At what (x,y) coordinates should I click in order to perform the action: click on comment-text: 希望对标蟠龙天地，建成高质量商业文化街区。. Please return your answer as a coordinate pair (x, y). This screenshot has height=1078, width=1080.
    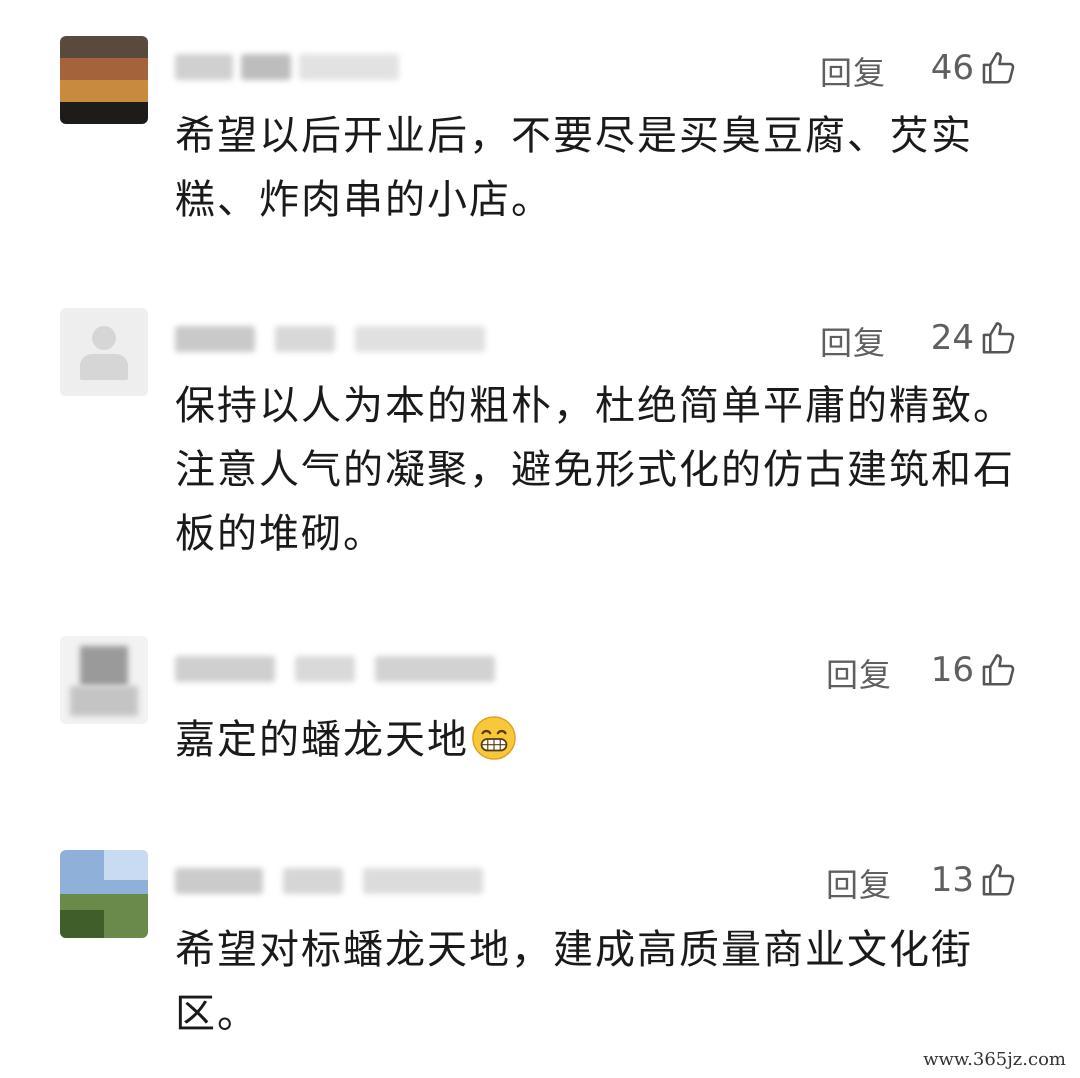
    Looking at the image, I should click on (574, 982).